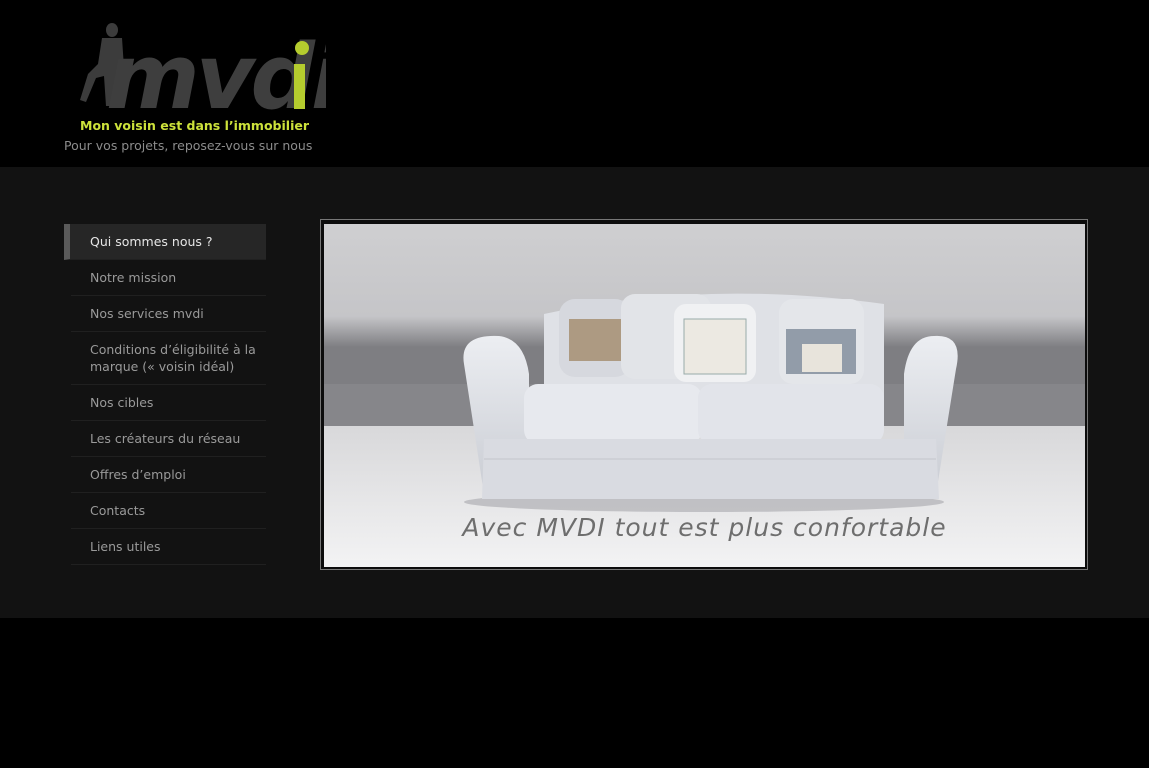  Describe the element at coordinates (168, 475) in the screenshot. I see `nav-item-offres-emploi: Offres d’emploi` at that location.